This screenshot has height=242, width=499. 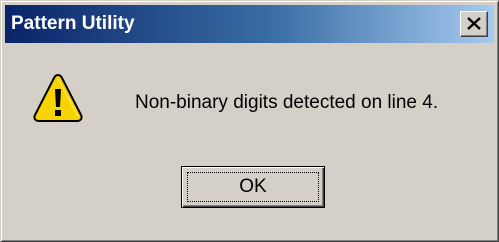 I want to click on close-icon, so click(x=474, y=23).